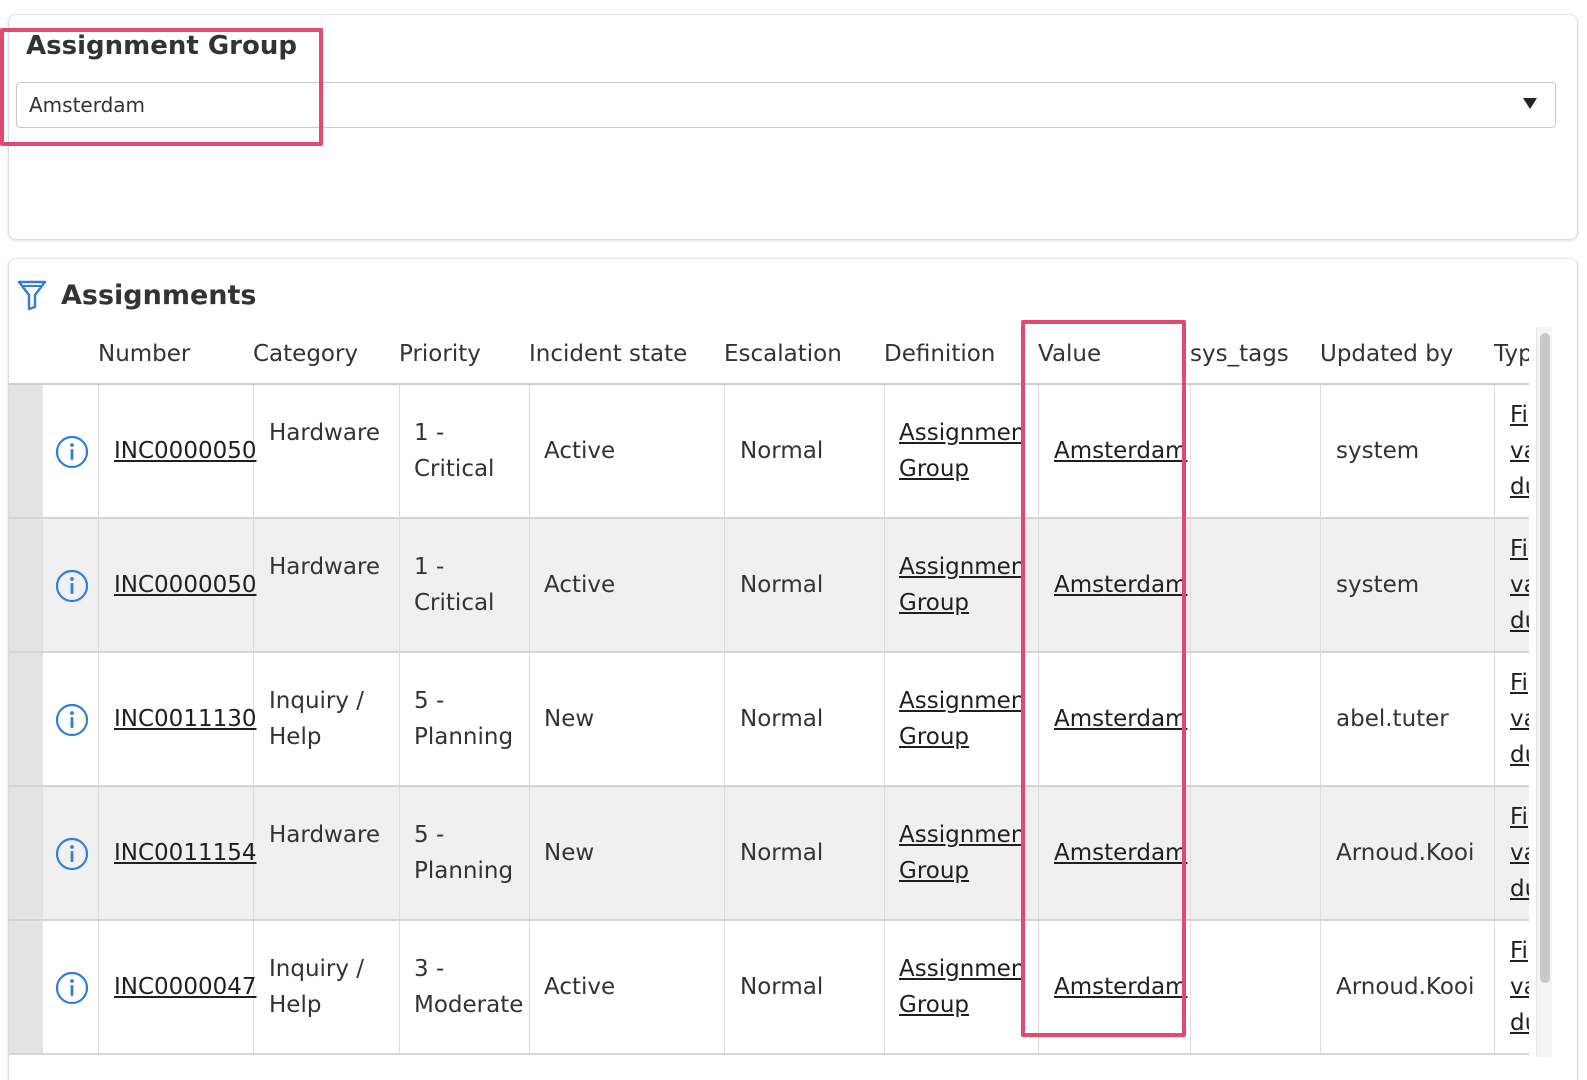 The image size is (1587, 1080). Describe the element at coordinates (1545, 658) in the screenshot. I see `scrollbar-thumb` at that location.